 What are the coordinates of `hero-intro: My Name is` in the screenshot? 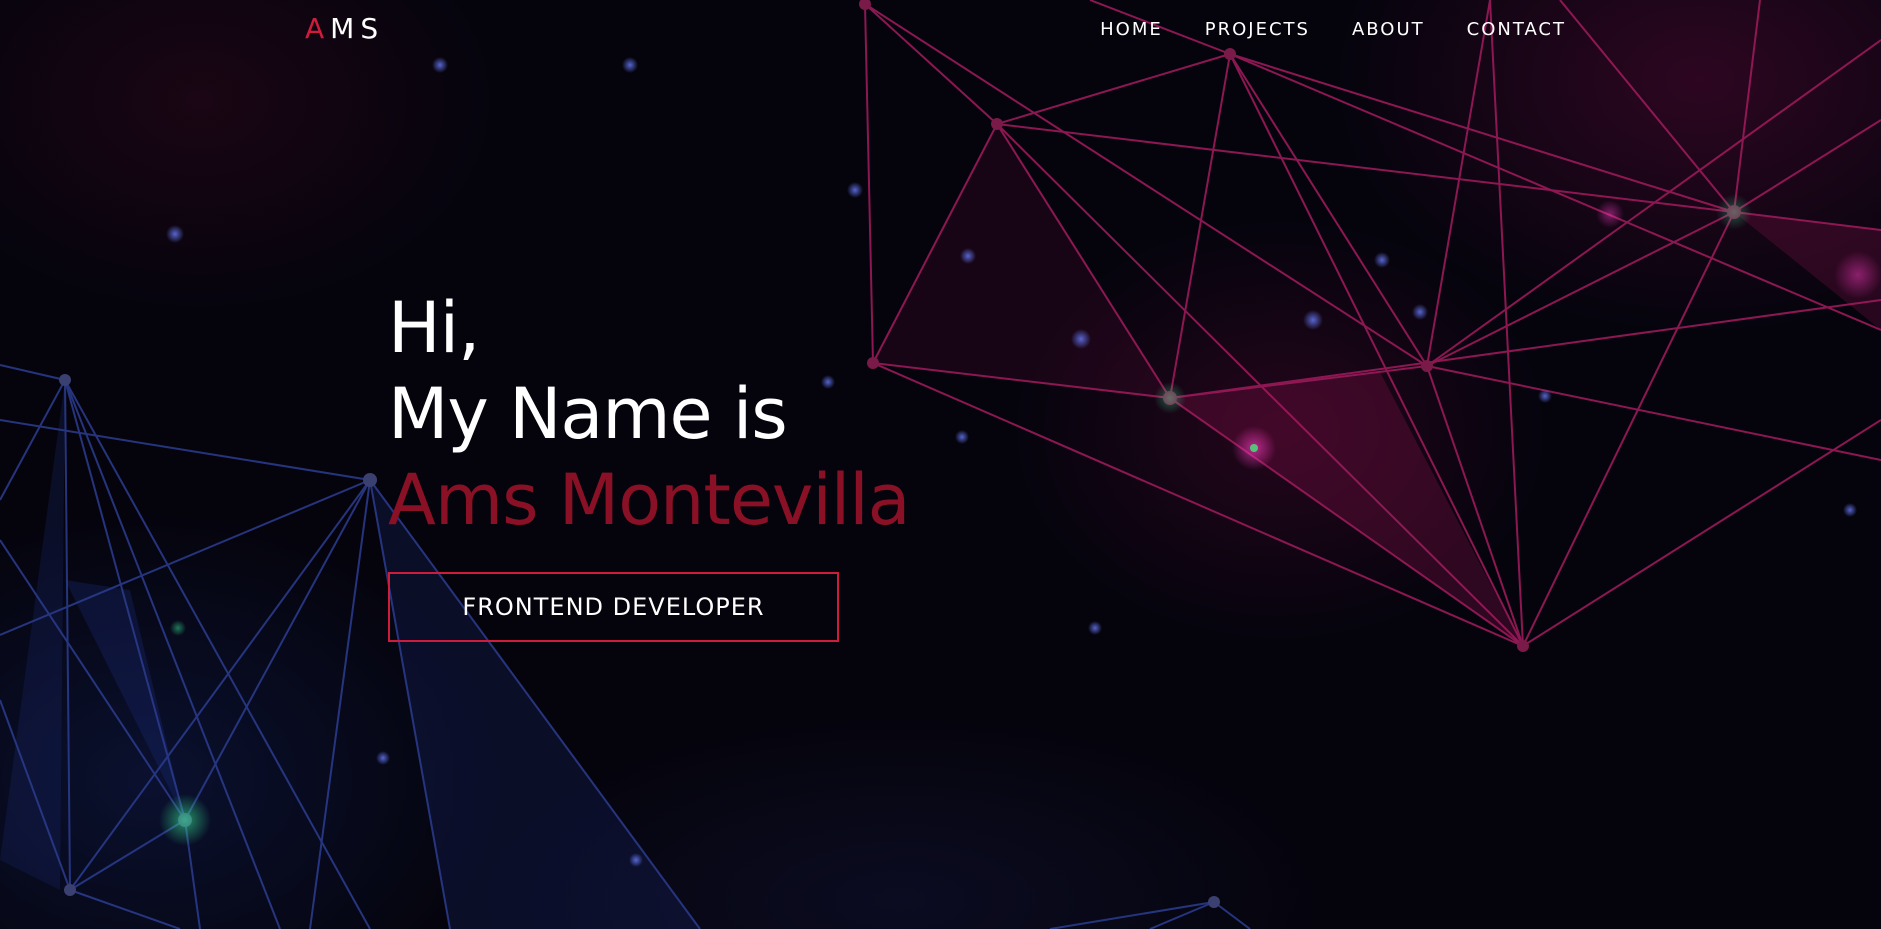 It's located at (588, 414).